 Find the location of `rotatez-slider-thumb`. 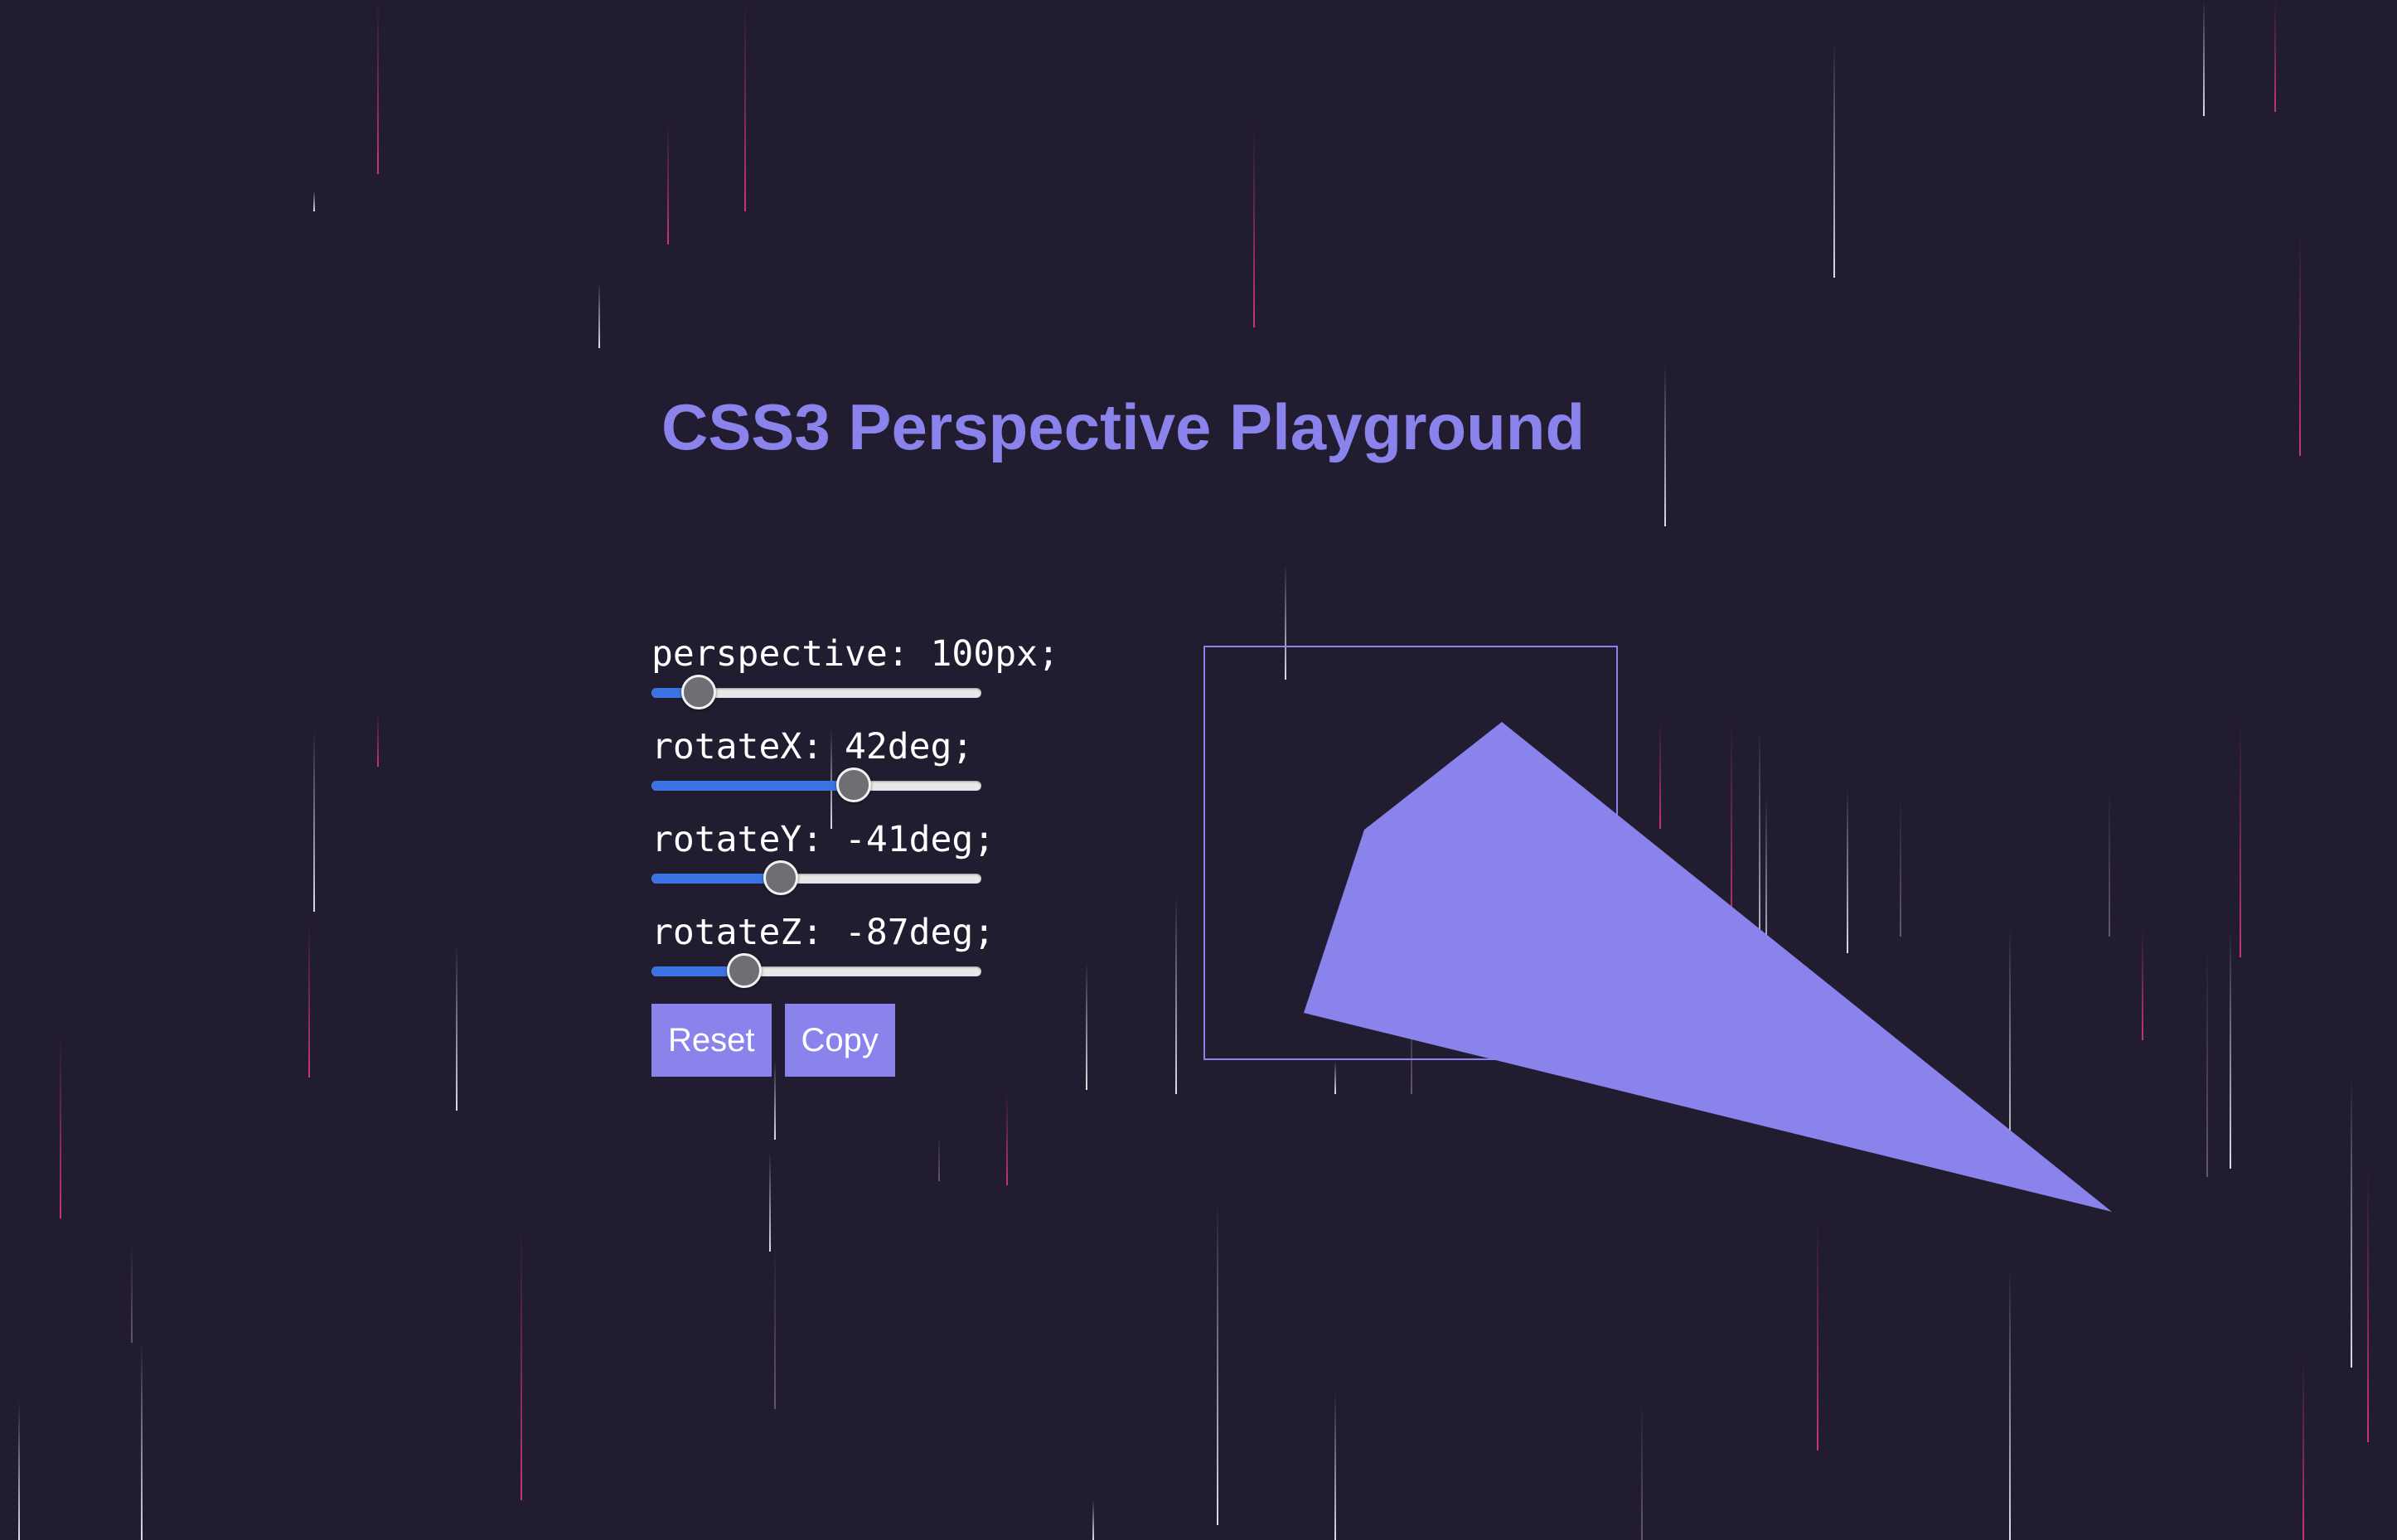

rotatez-slider-thumb is located at coordinates (745, 970).